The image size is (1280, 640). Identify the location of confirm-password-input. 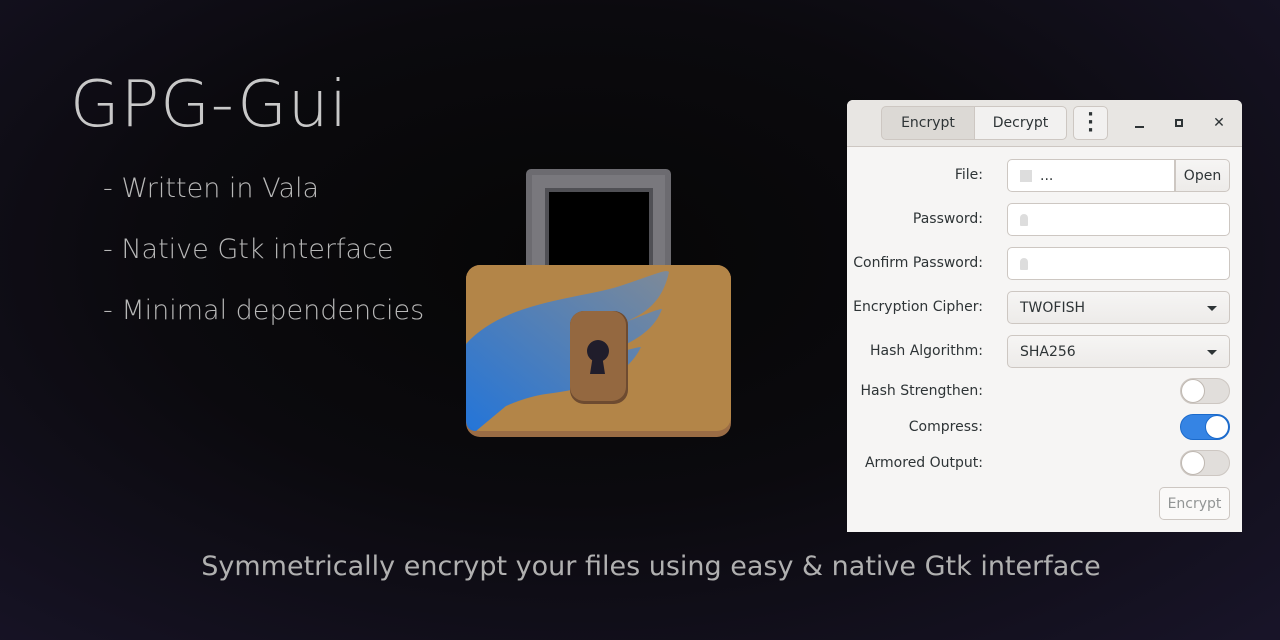
(1118, 263).